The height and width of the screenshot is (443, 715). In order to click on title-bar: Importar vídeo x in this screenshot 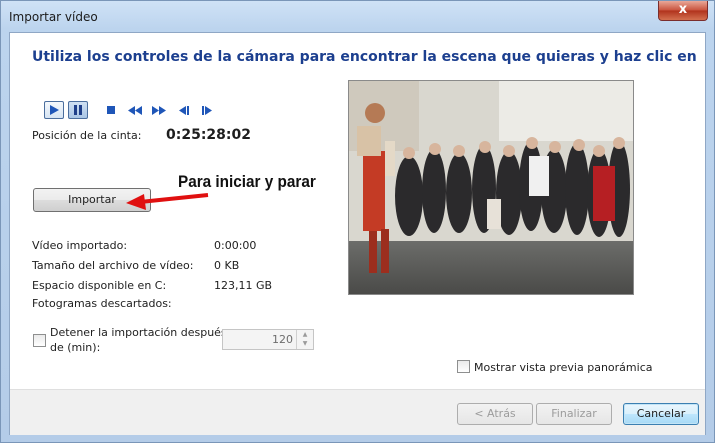, I will do `click(357, 16)`.